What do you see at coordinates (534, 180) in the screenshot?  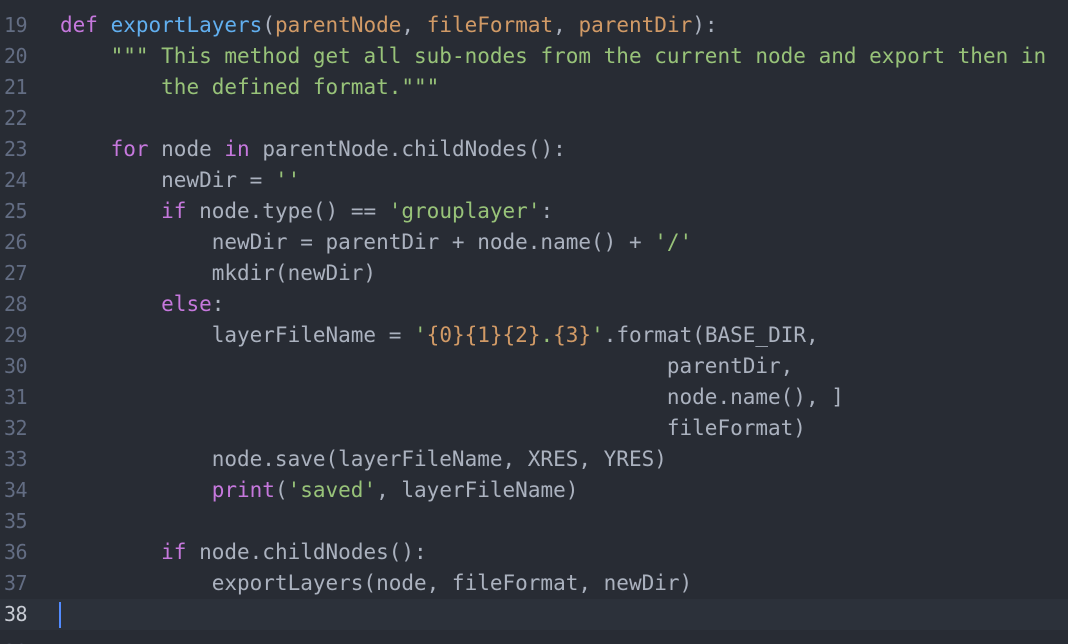 I see `code-line: 24 newDir = ''` at bounding box center [534, 180].